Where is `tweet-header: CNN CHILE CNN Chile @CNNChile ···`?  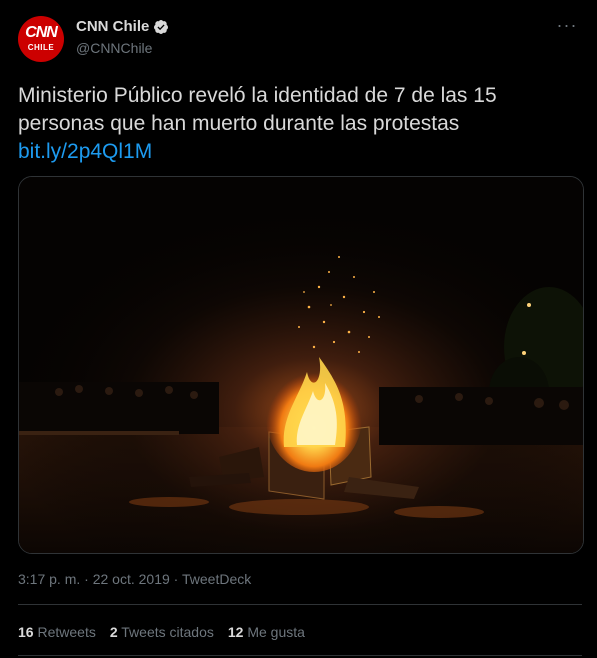 tweet-header: CNN CHILE CNN Chile @CNNChile ··· is located at coordinates (298, 39).